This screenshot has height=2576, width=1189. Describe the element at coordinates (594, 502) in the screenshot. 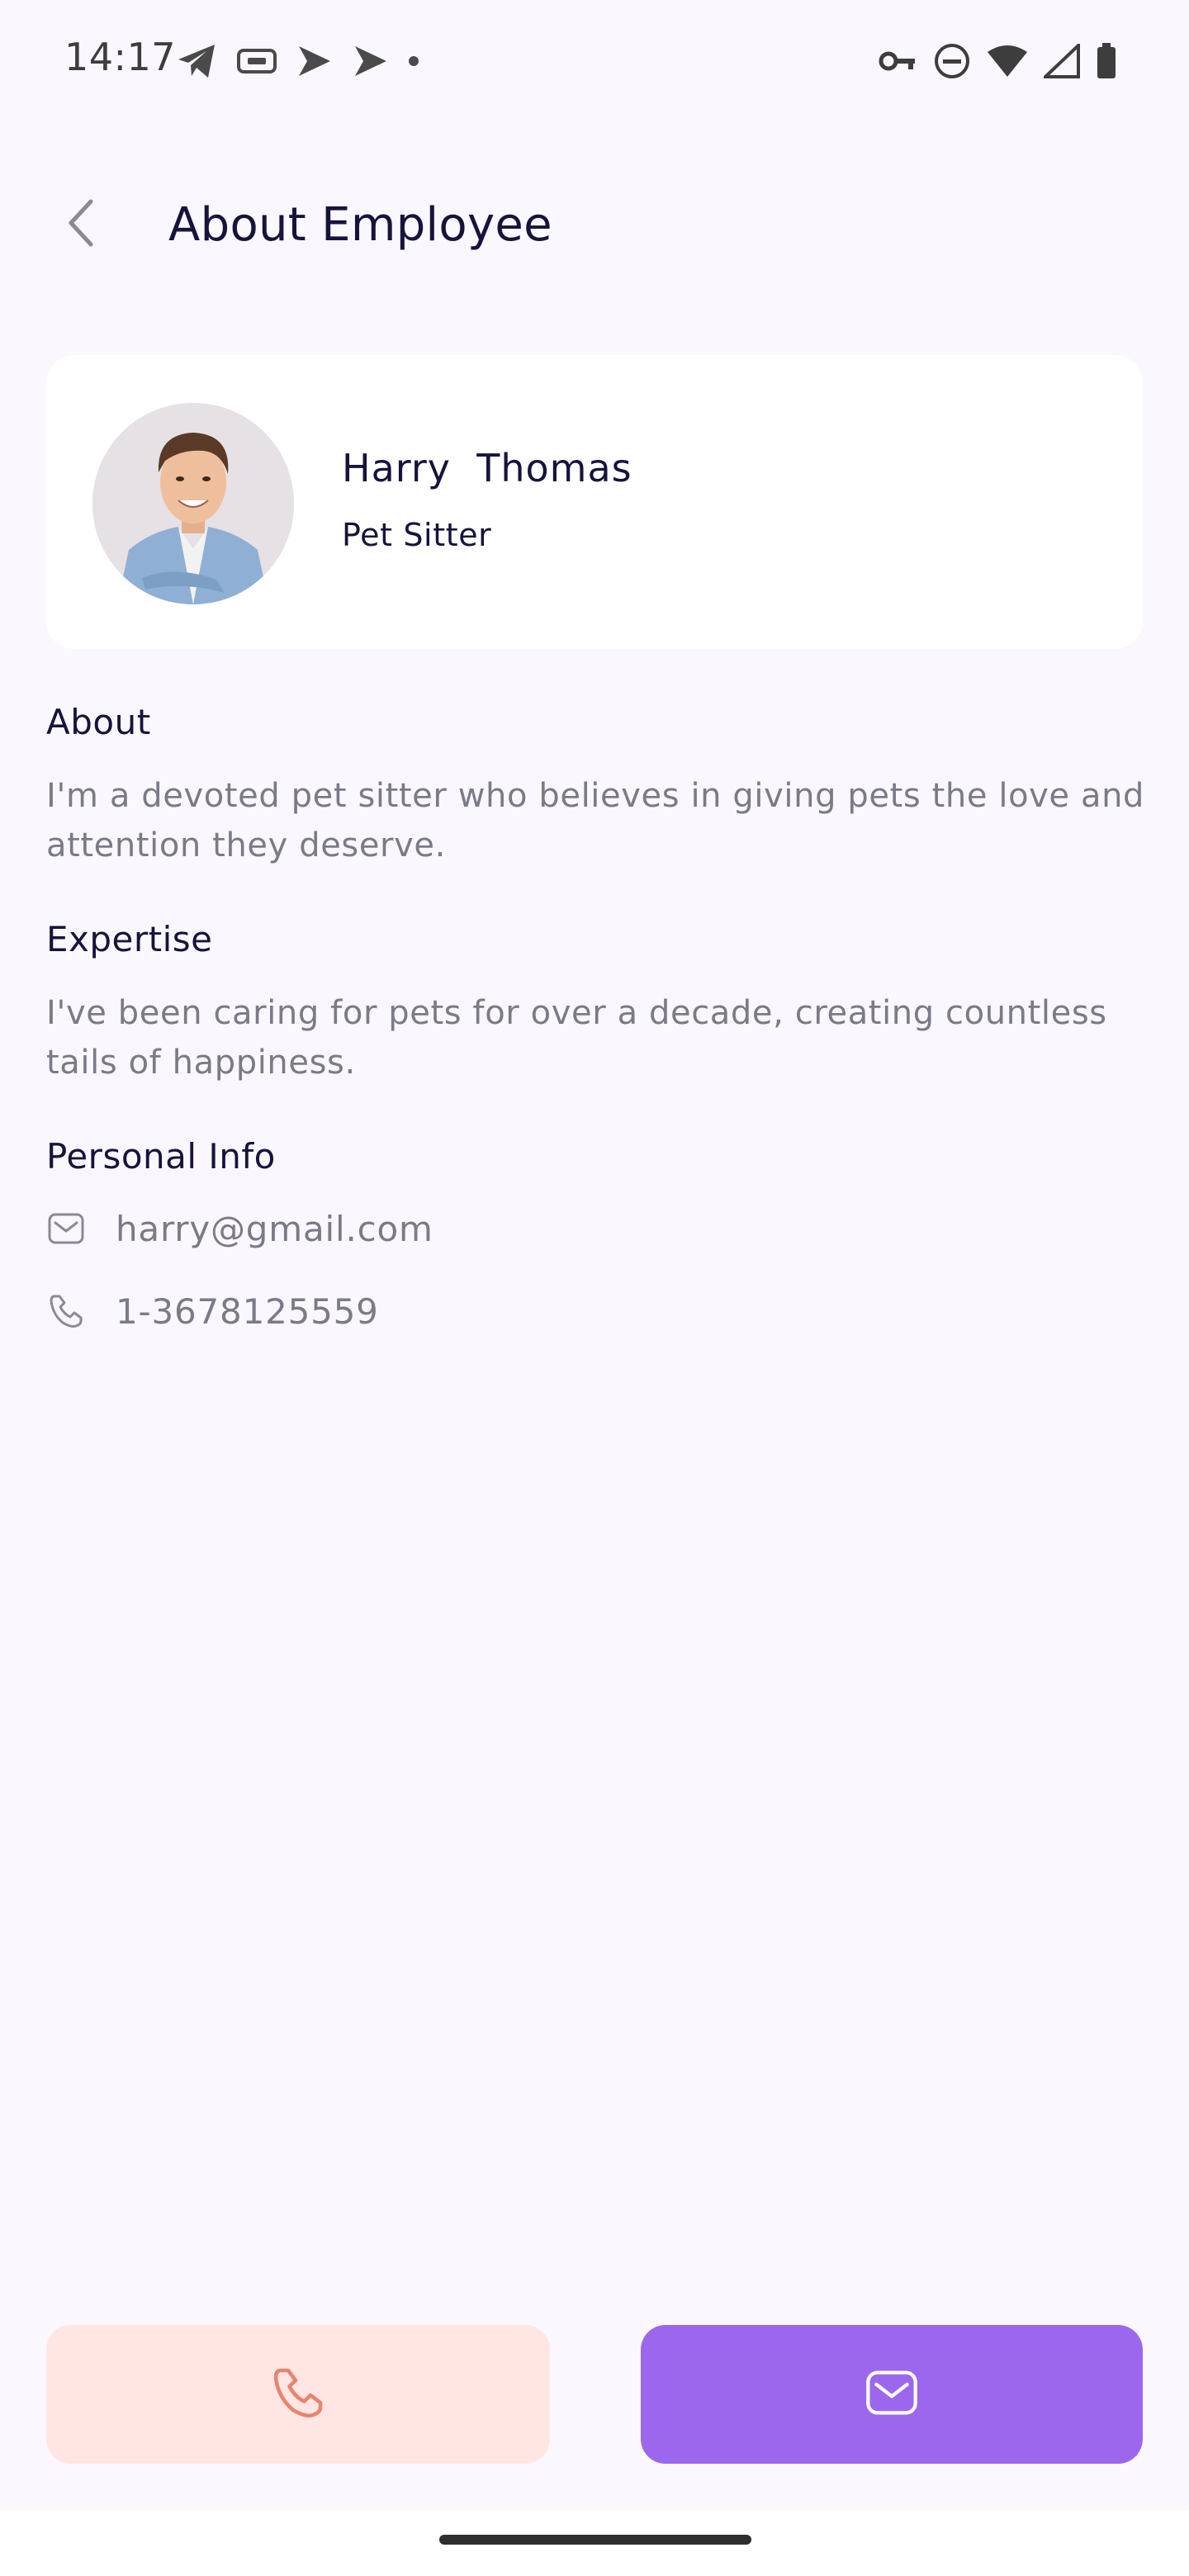

I see `profile-card: Harry Thomas Pet Sitter` at that location.